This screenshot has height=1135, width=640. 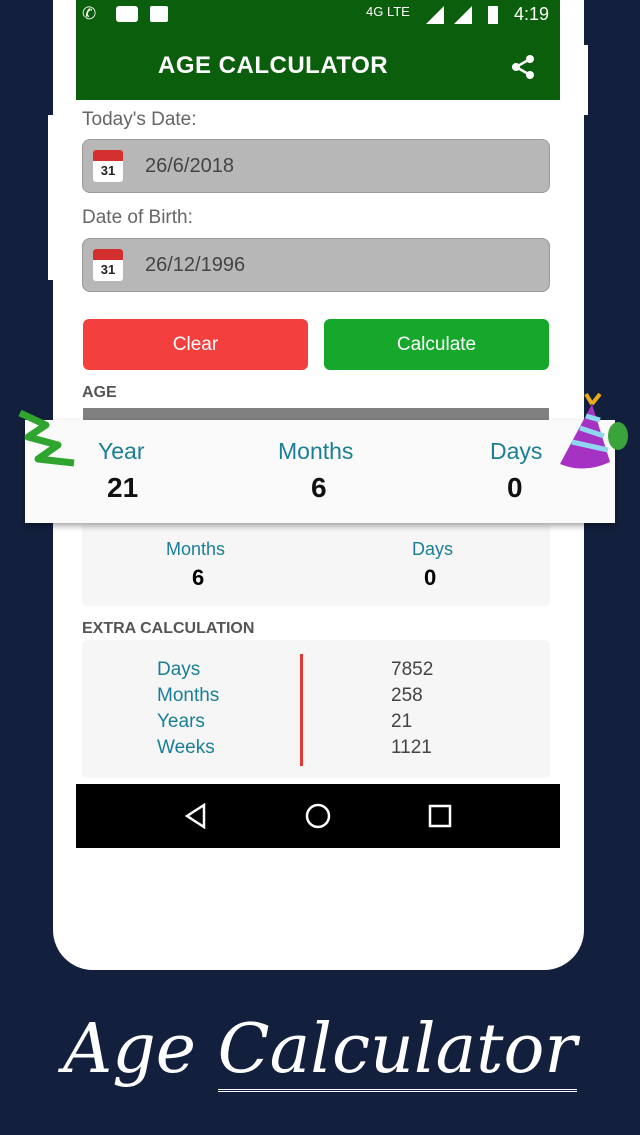 I want to click on extra-label: Months, so click(x=188, y=695).